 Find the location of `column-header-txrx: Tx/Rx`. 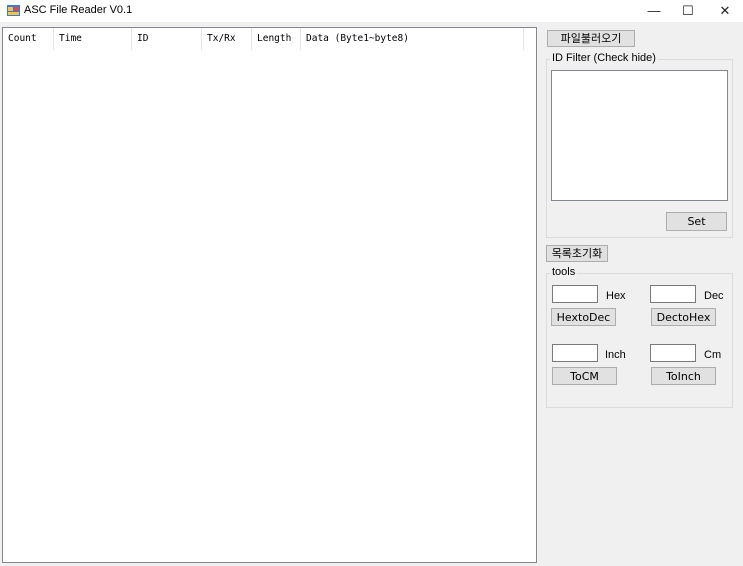

column-header-txrx: Tx/Rx is located at coordinates (227, 39).